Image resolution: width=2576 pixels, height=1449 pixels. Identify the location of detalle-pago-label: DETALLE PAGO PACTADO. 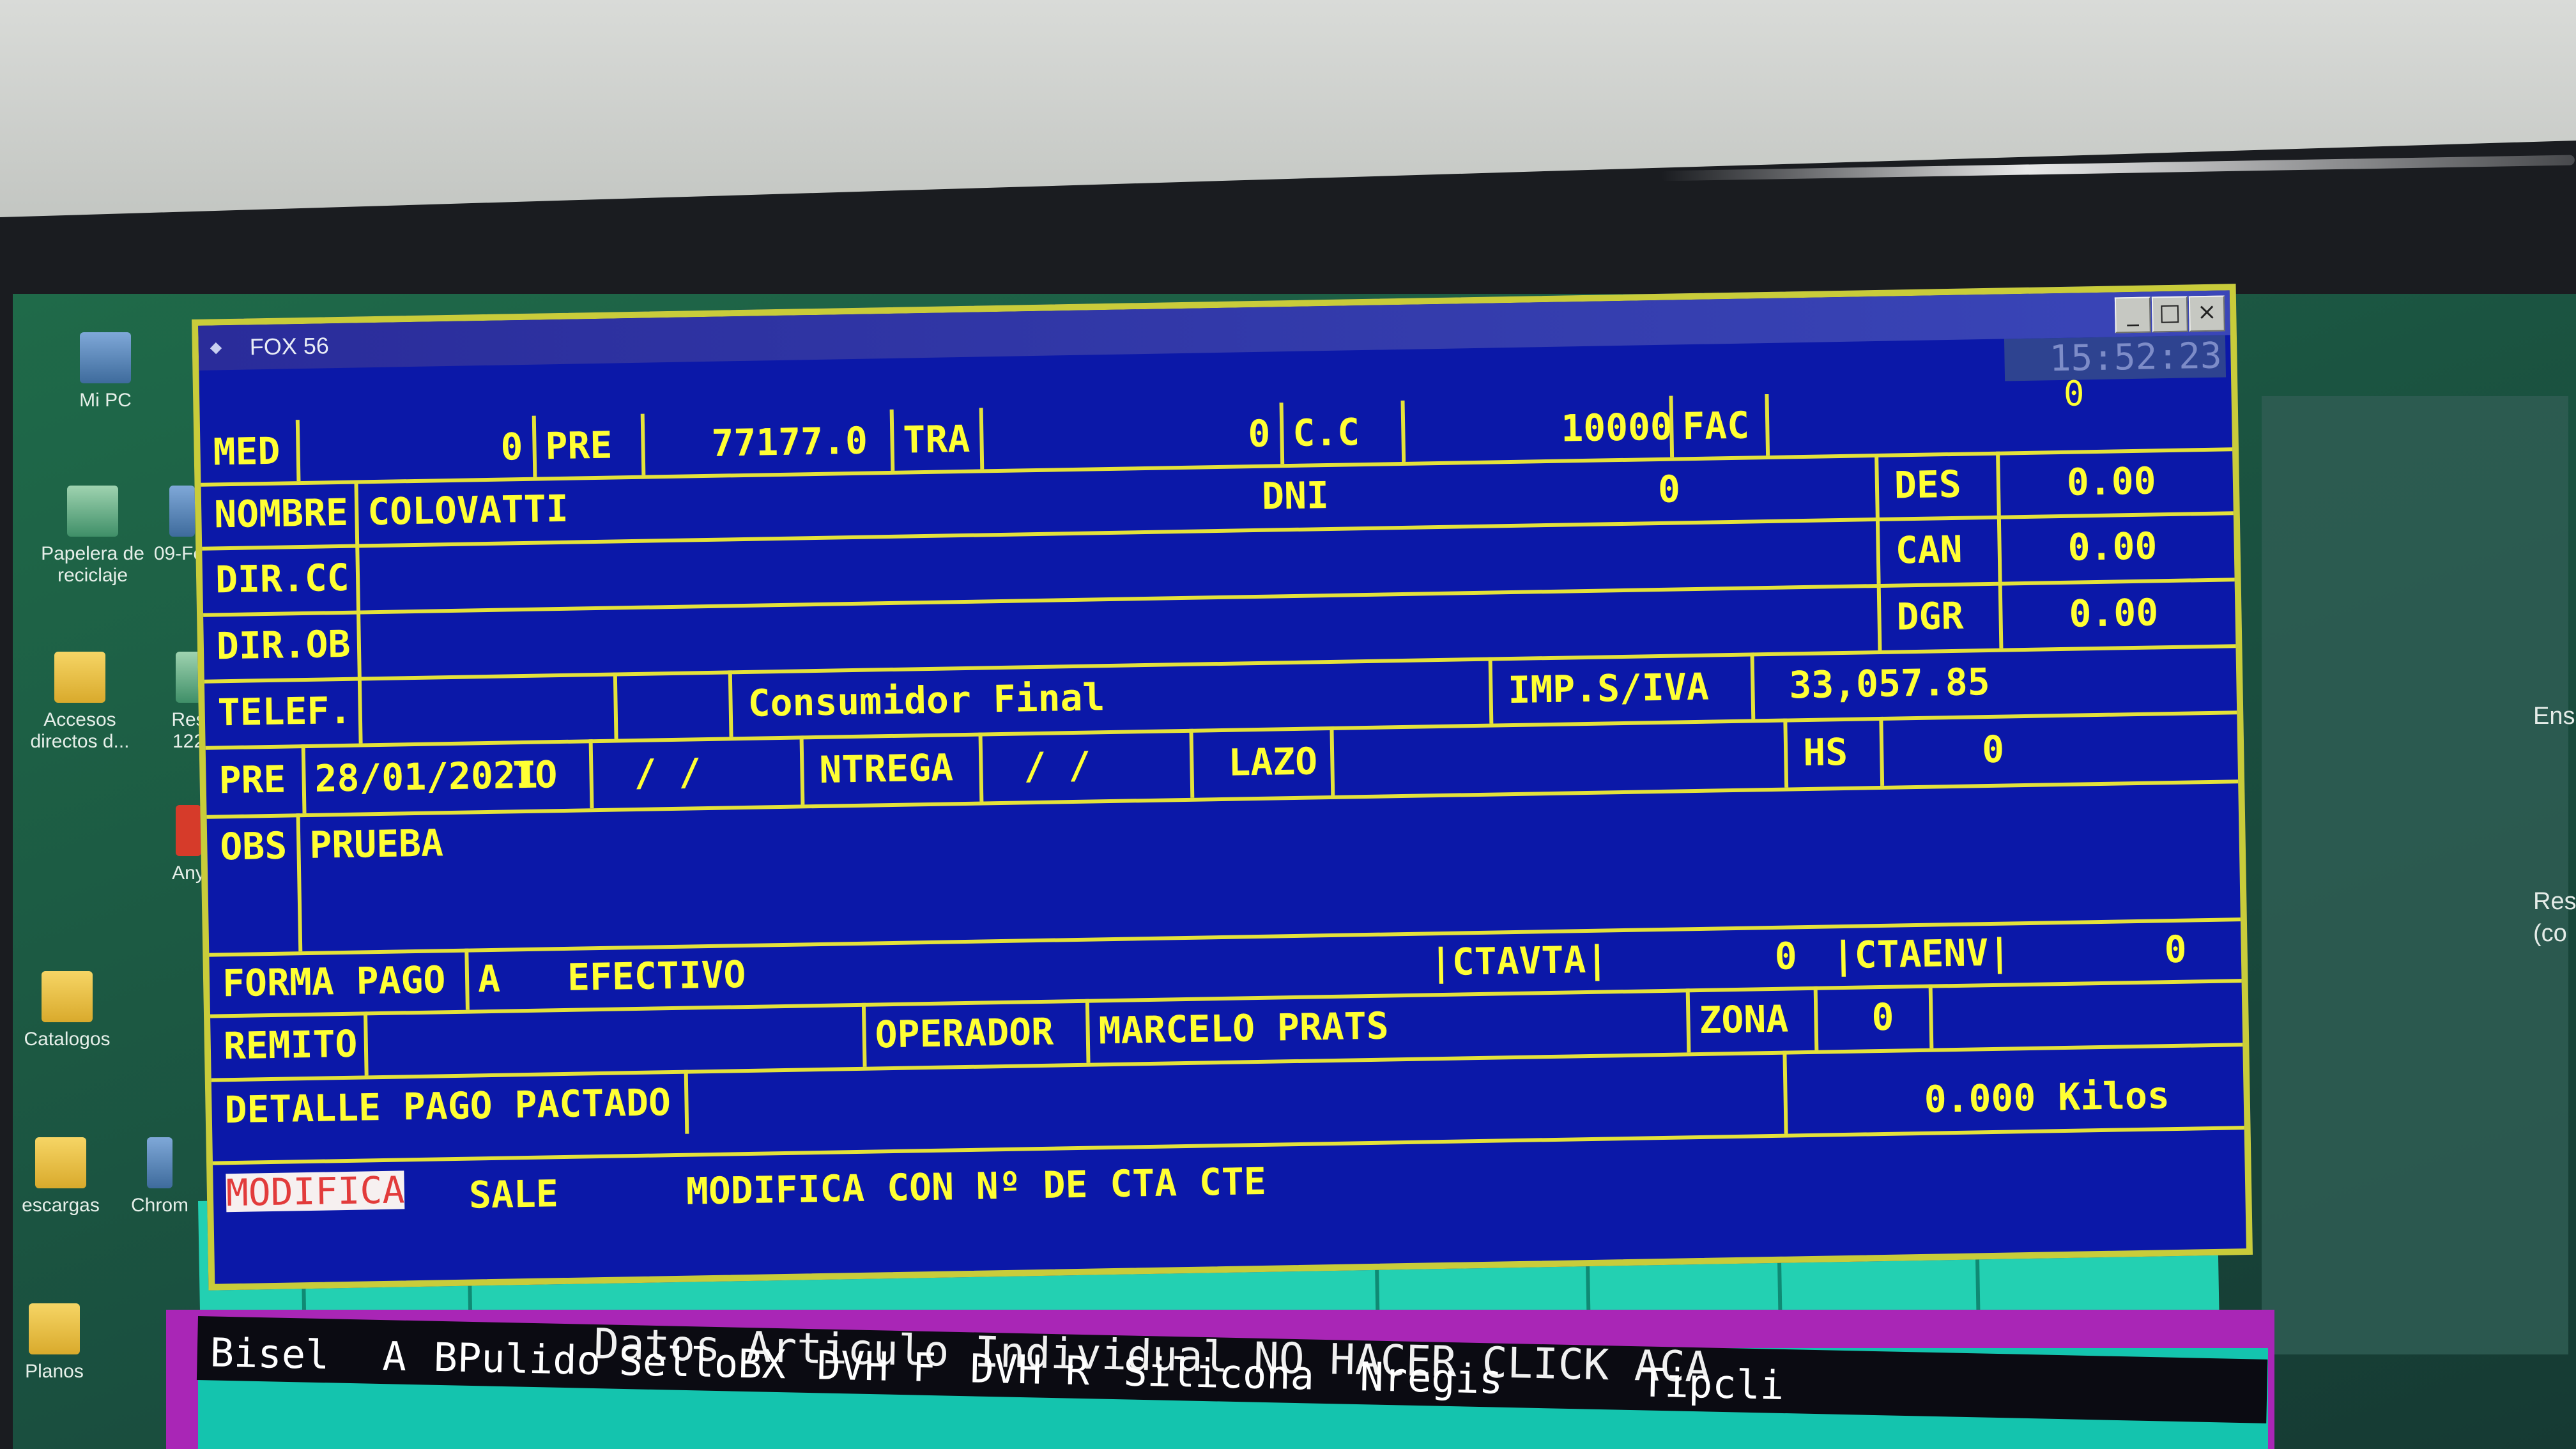
(447, 1106).